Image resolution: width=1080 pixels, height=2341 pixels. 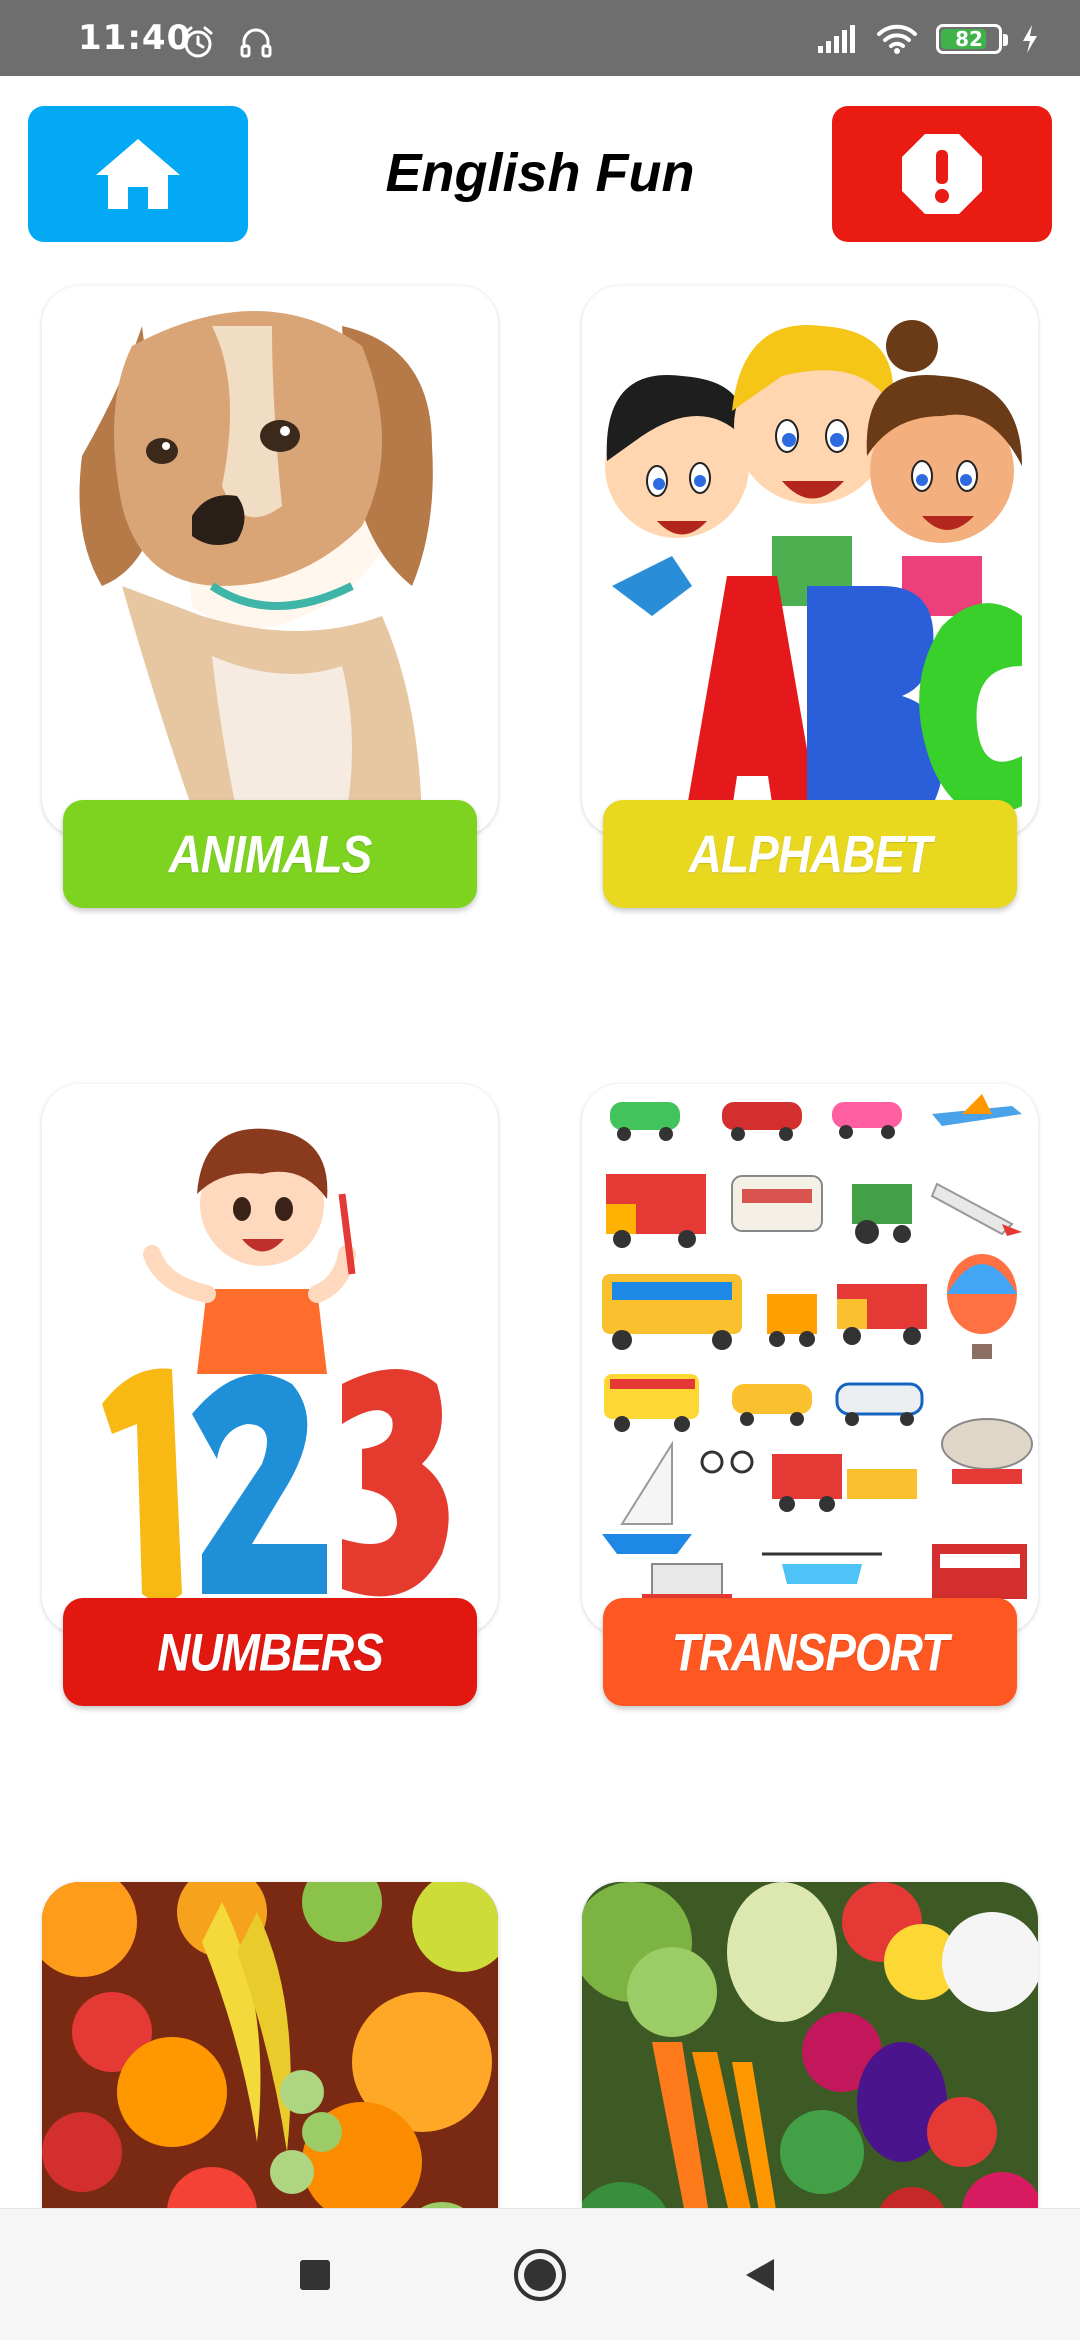 I want to click on recents-button, so click(x=315, y=2275).